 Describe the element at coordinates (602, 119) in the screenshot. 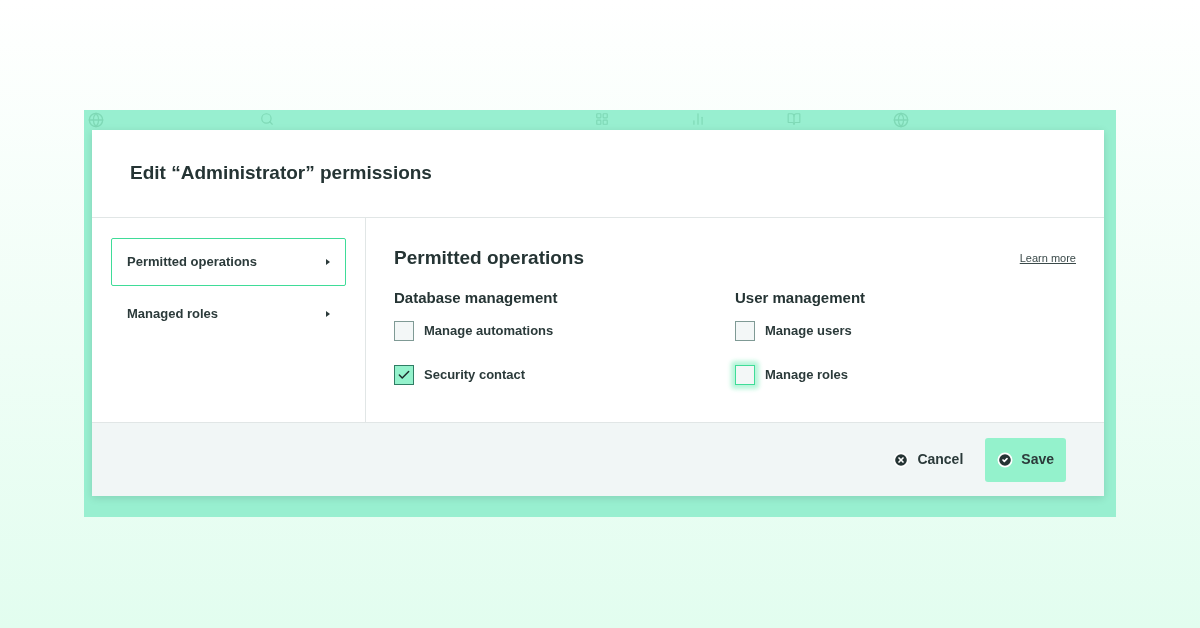

I see `grid-icon` at that location.